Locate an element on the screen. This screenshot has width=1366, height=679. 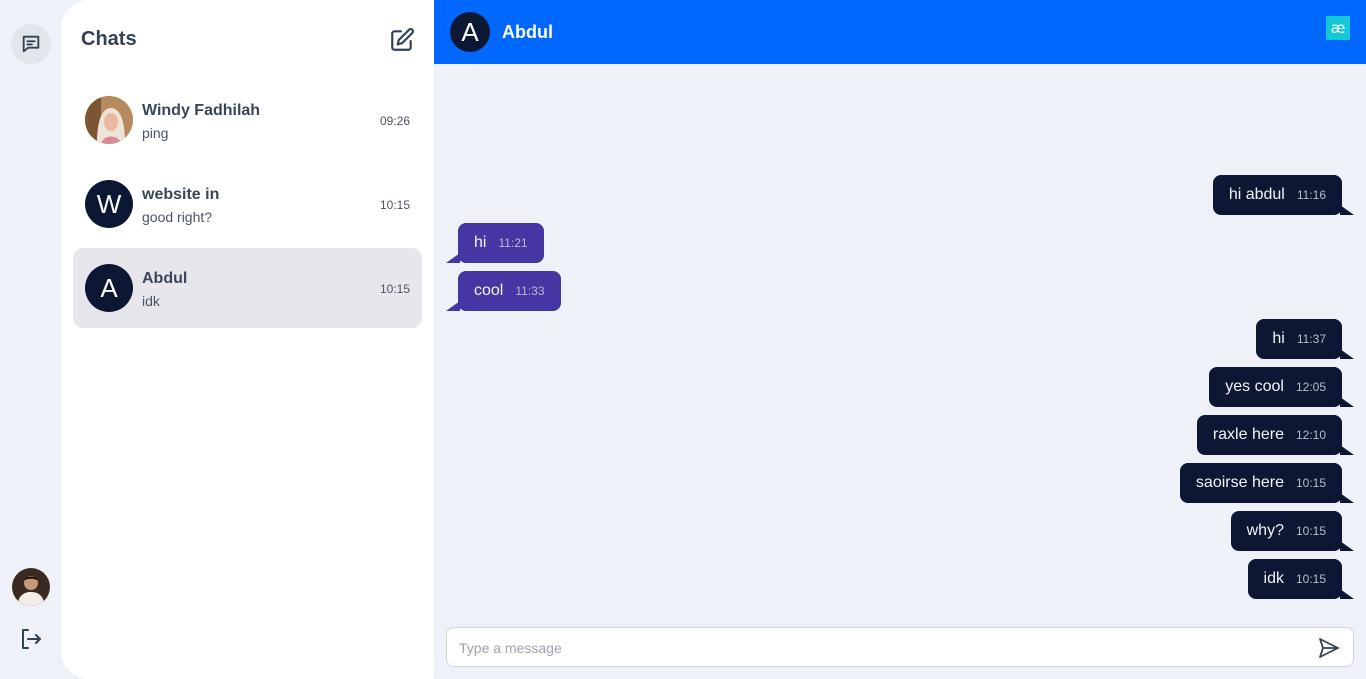
message-bubble-outgoing: idk 10:15 is located at coordinates (1301, 579).